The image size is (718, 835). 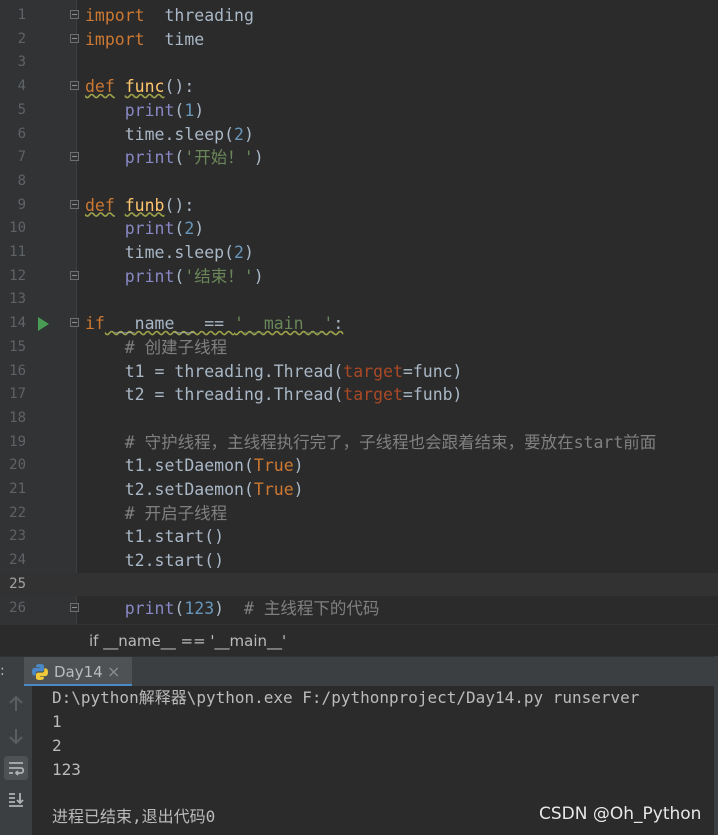 I want to click on code-line: 23 t1.start(), so click(x=359, y=537).